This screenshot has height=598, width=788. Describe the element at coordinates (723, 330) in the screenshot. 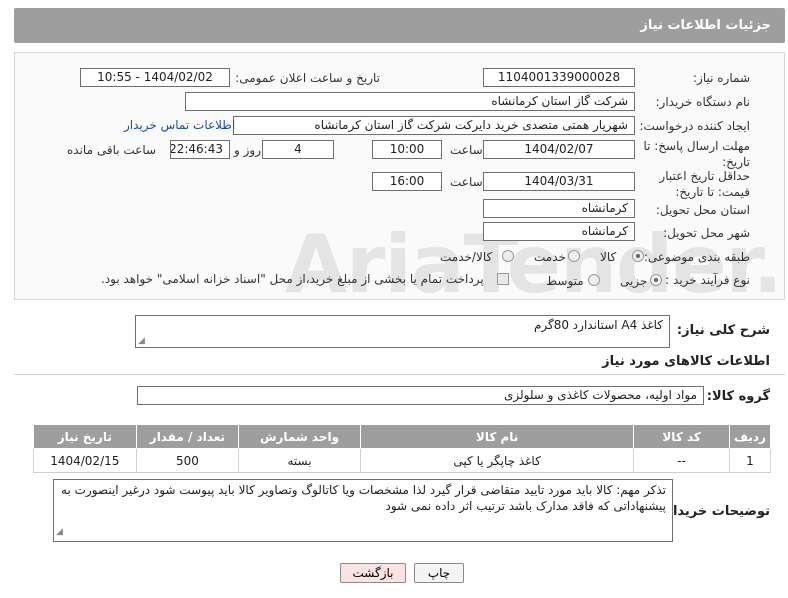

I see `description-label: شرح کلی نیاز:` at that location.